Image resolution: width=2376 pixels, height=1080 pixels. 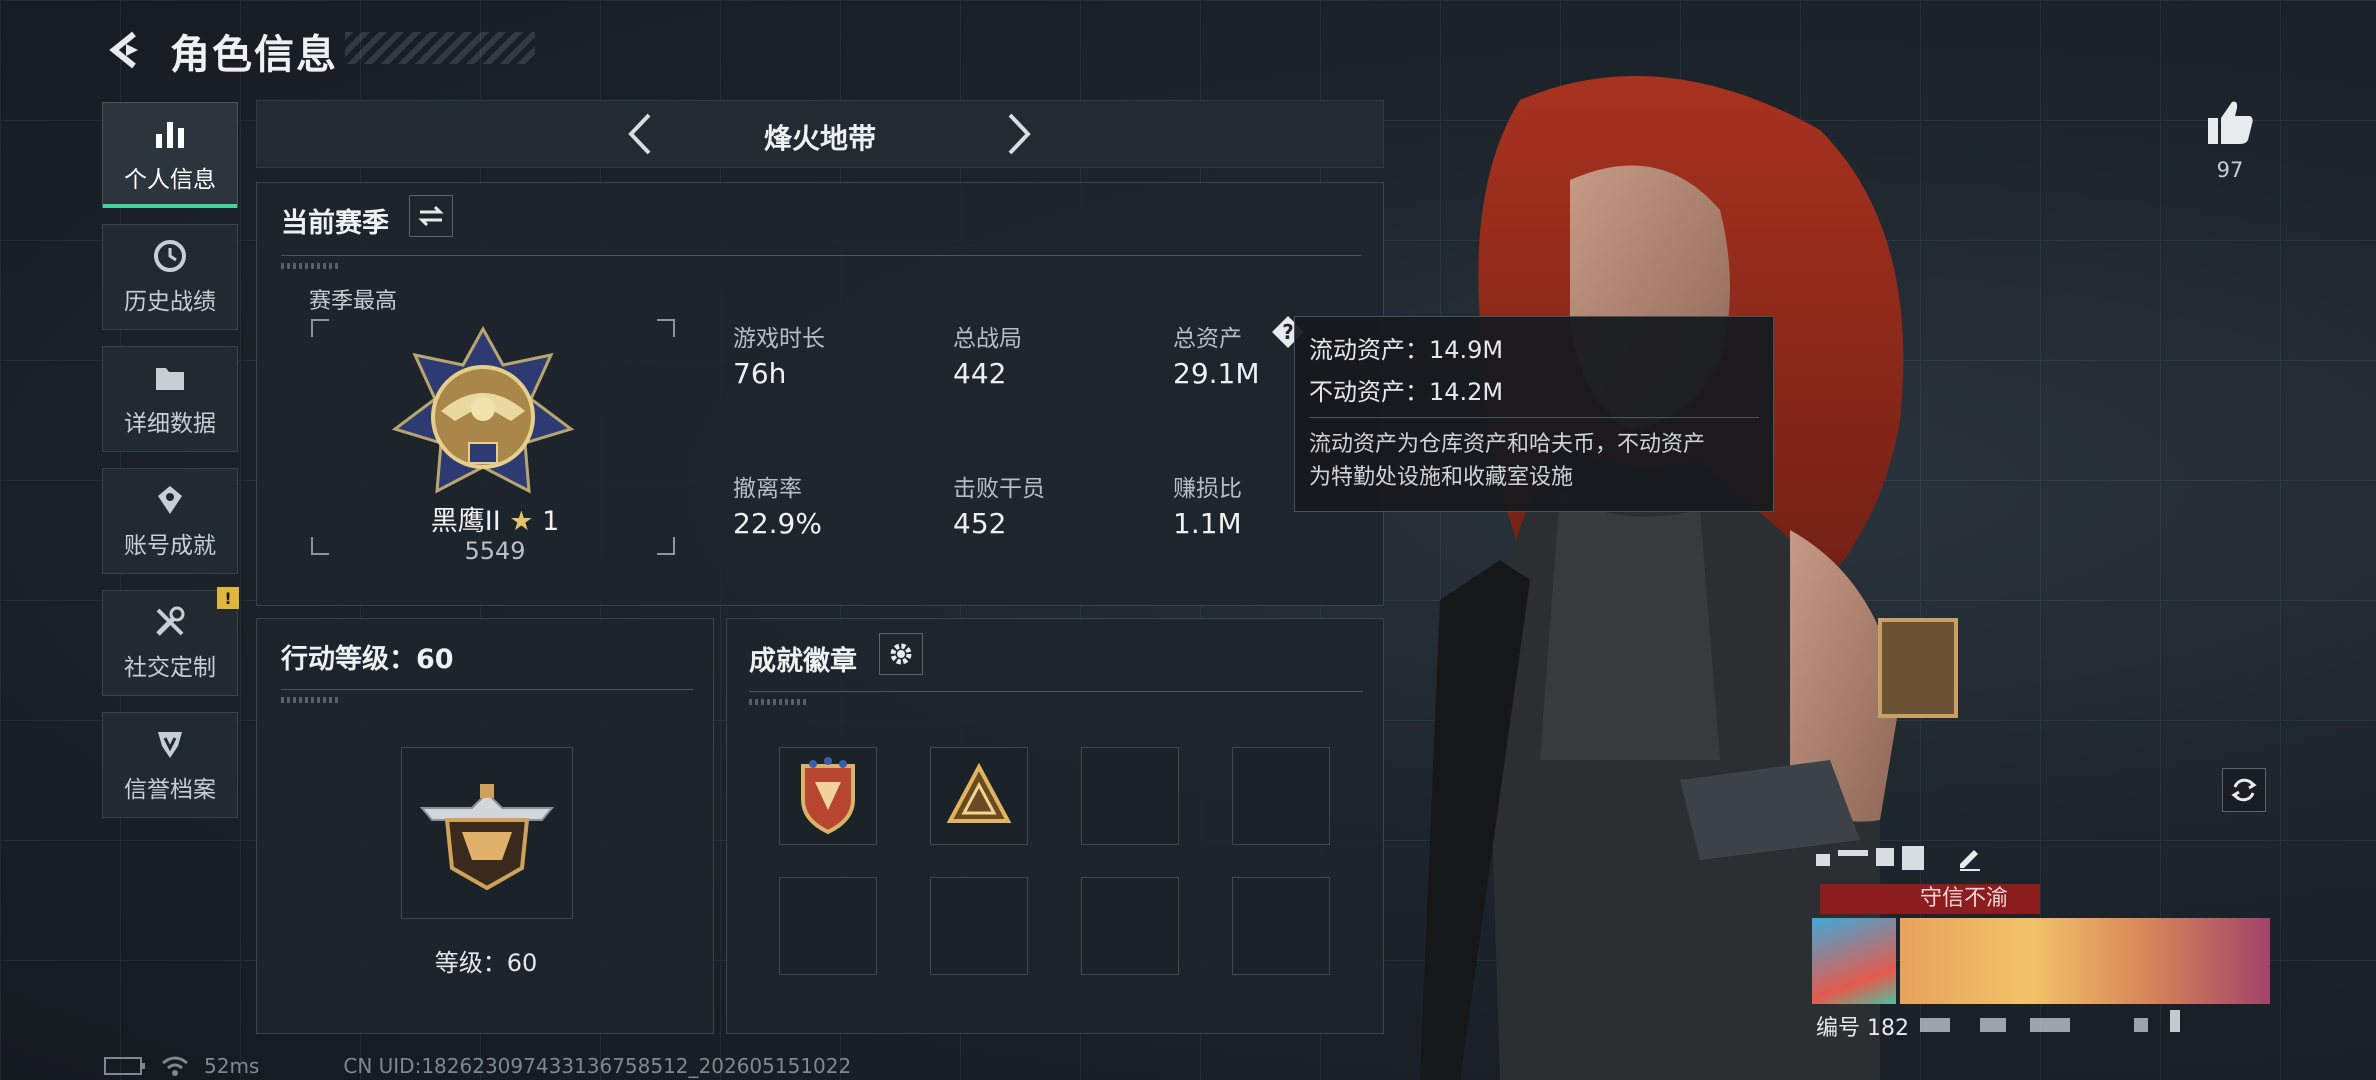 I want to click on back-button, so click(x=126, y=50).